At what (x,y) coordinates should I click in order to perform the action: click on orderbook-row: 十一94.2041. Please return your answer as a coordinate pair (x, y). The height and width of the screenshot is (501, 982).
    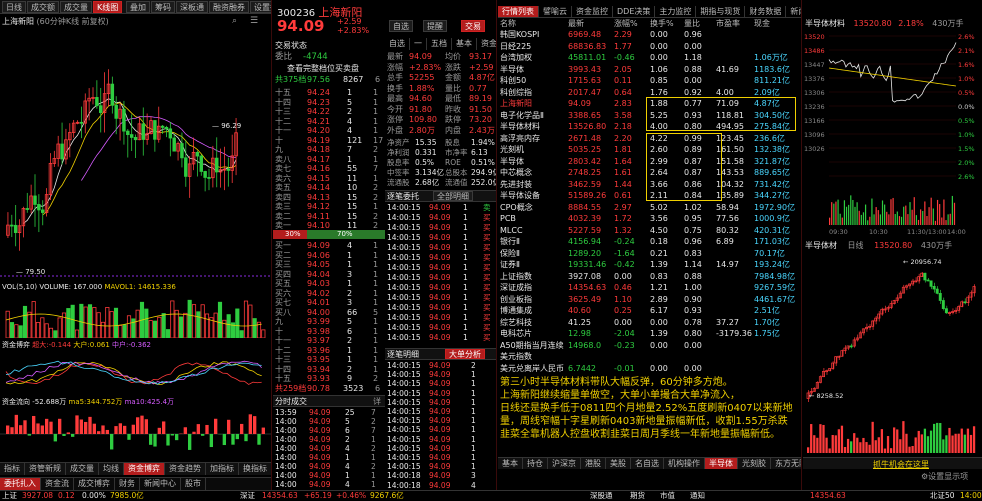
    Looking at the image, I should click on (329, 131).